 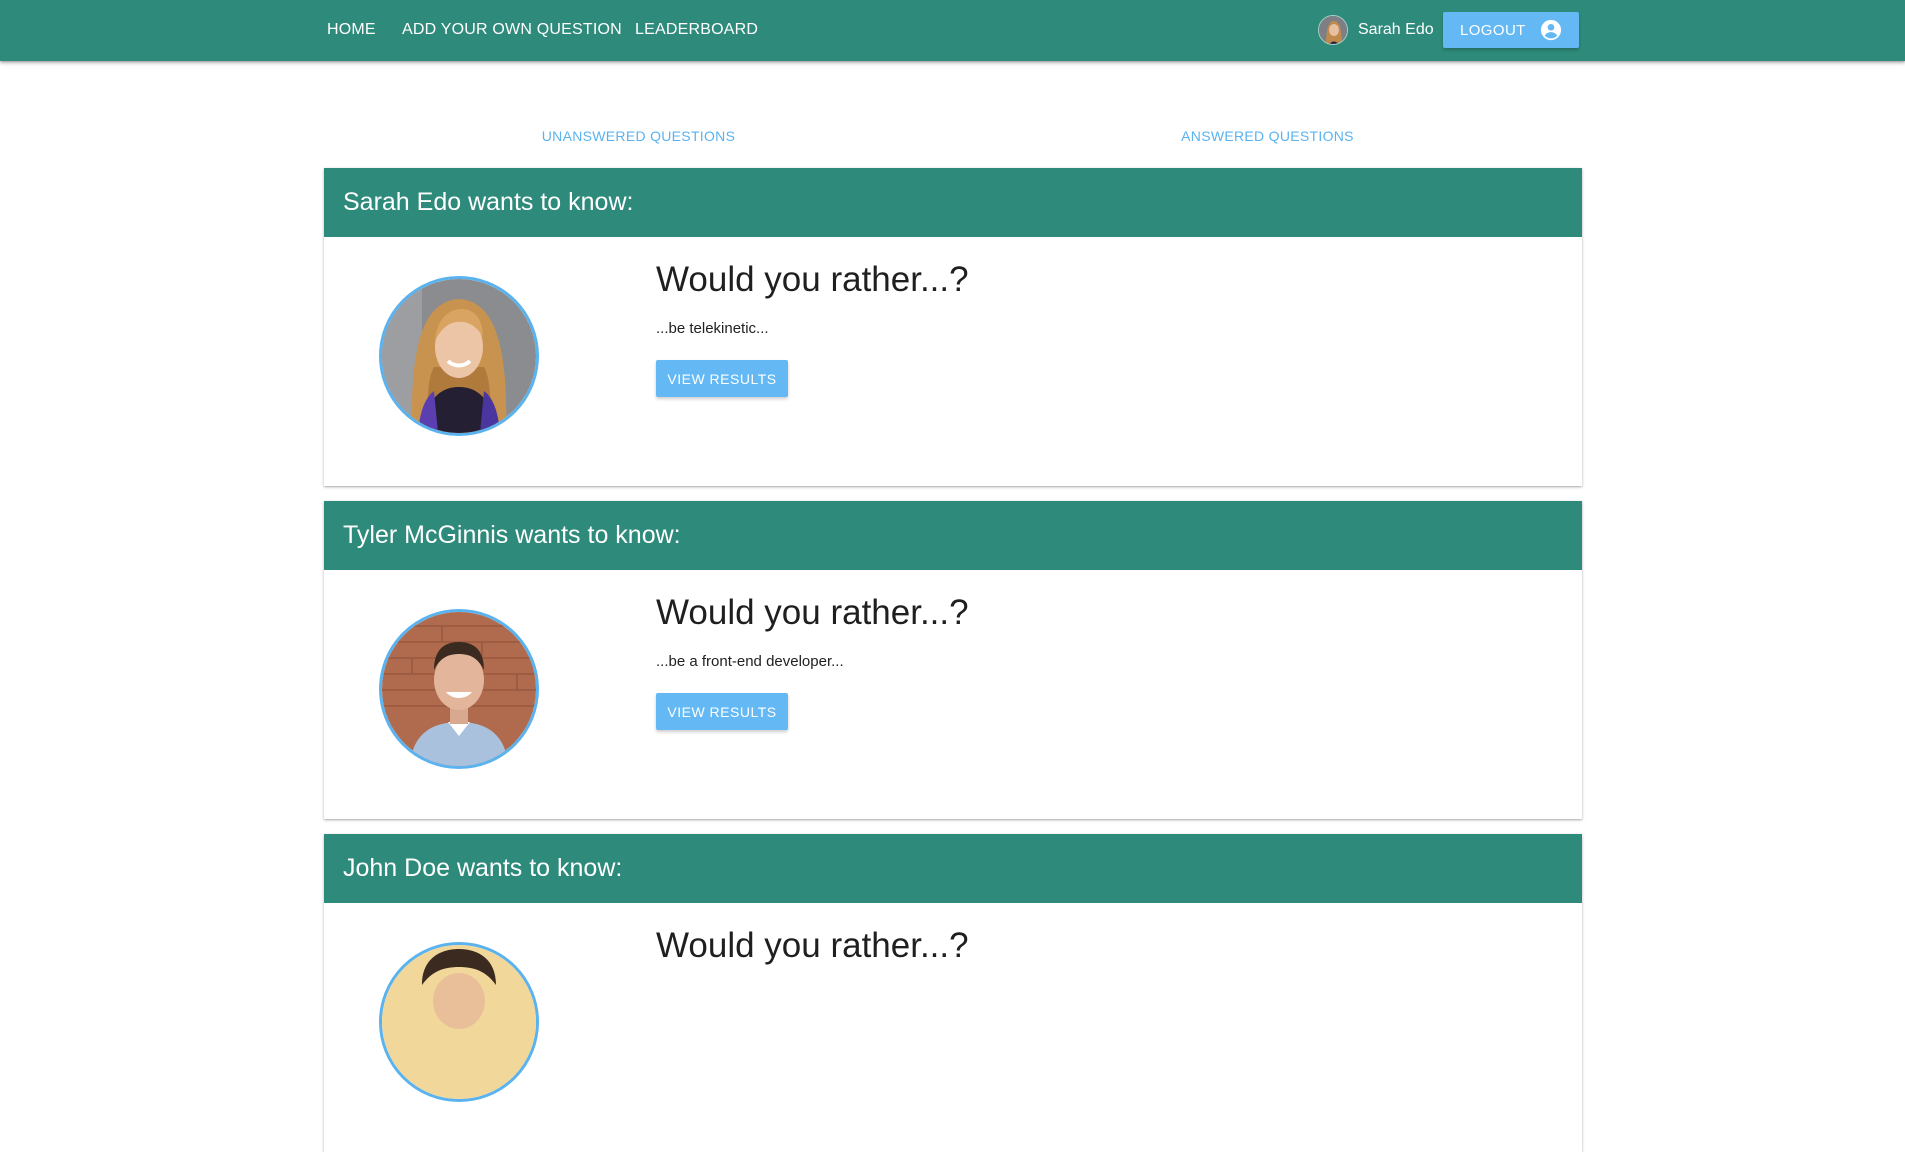 What do you see at coordinates (351, 30) in the screenshot?
I see `nav-home-link: HOME` at bounding box center [351, 30].